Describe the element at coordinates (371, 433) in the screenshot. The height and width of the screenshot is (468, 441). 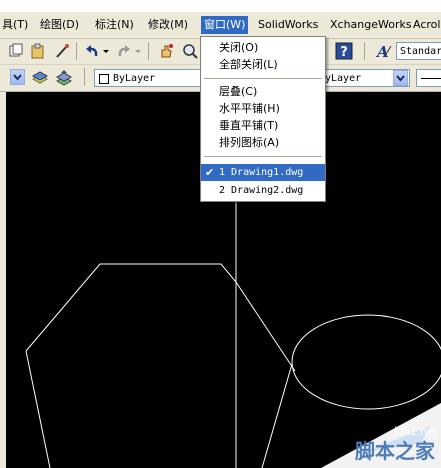
I see `watermark: jb51.net 脚本之家` at that location.